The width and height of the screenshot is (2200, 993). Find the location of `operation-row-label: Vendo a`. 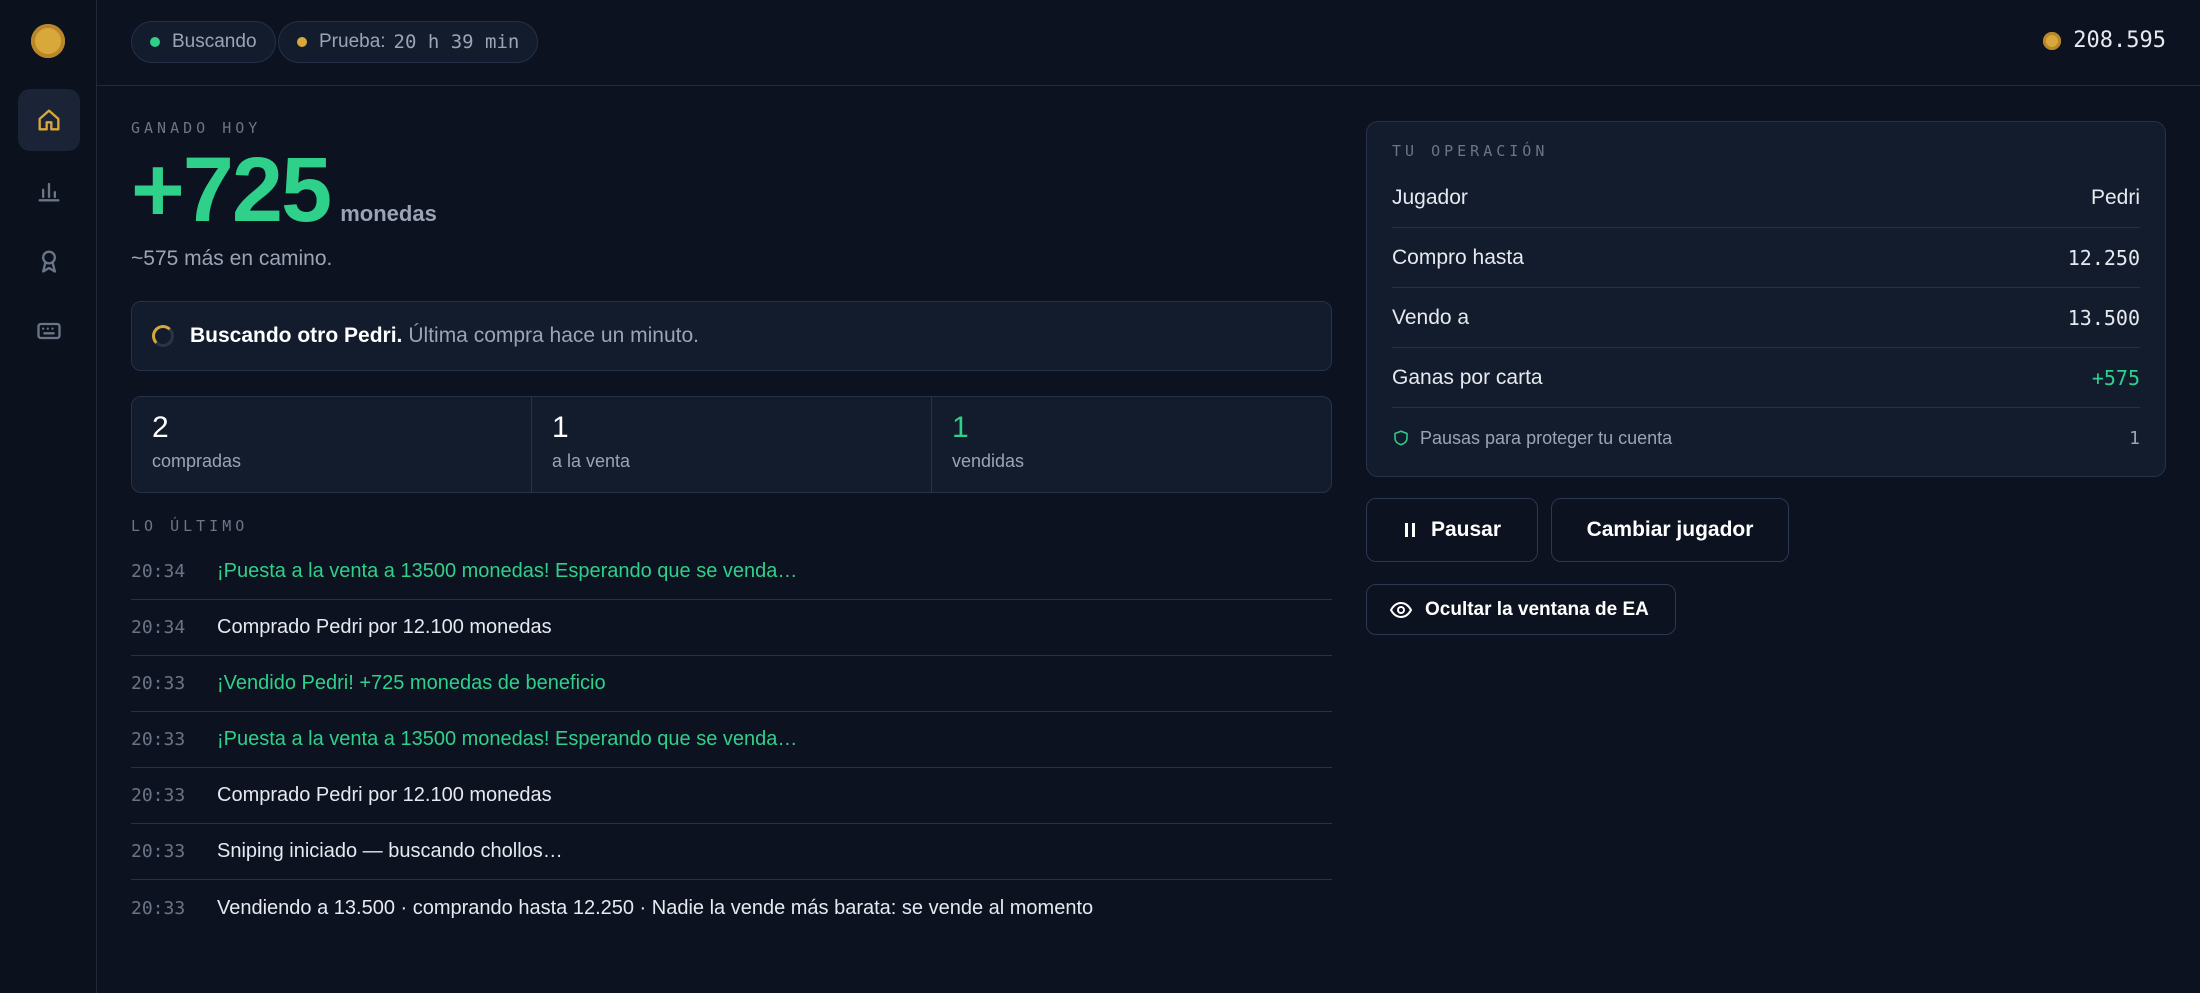

operation-row-label: Vendo a is located at coordinates (1431, 317).